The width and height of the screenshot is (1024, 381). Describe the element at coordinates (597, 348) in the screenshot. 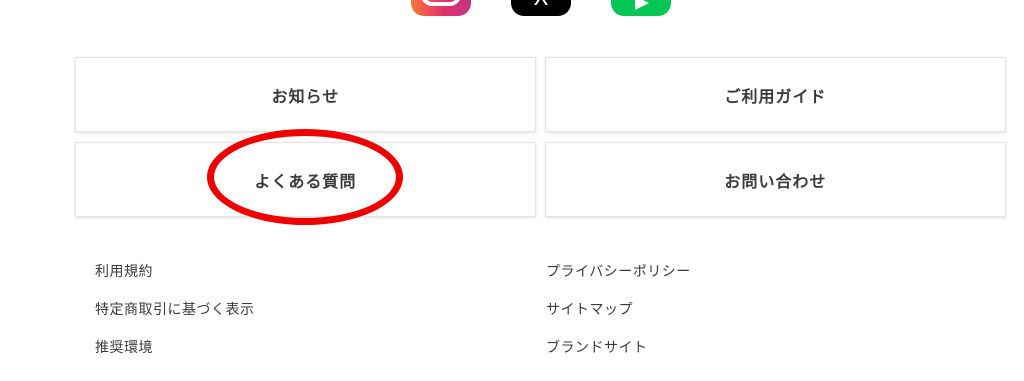

I see `brand-site-link: ブランドサイト` at that location.